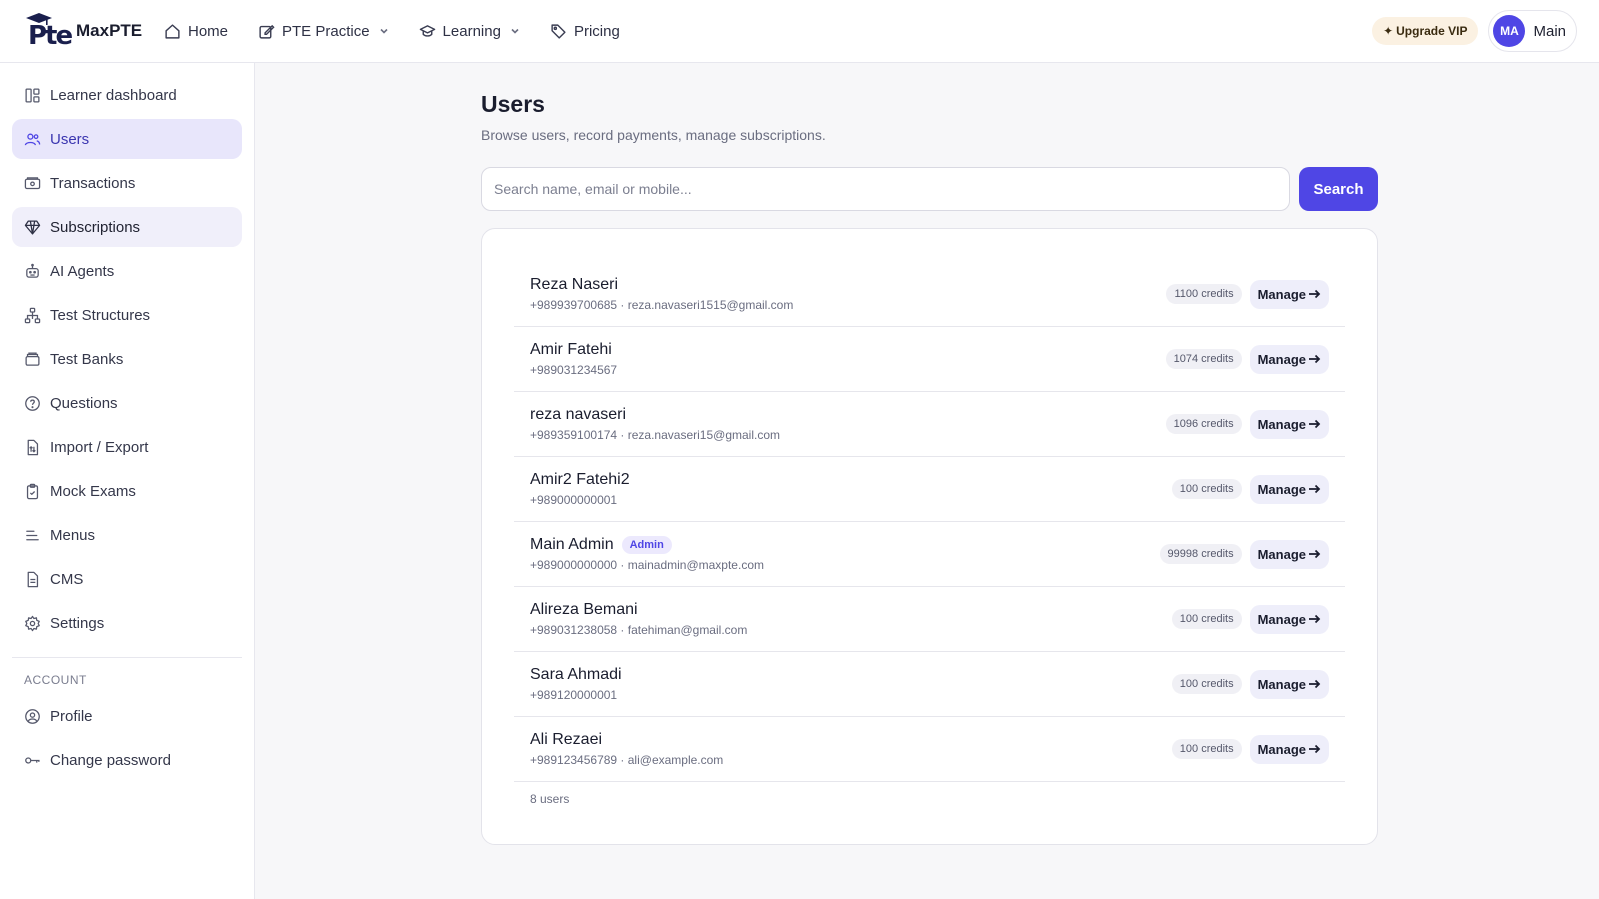 The image size is (1599, 899). I want to click on sidebar-item-label: Learner dashboard, so click(113, 95).